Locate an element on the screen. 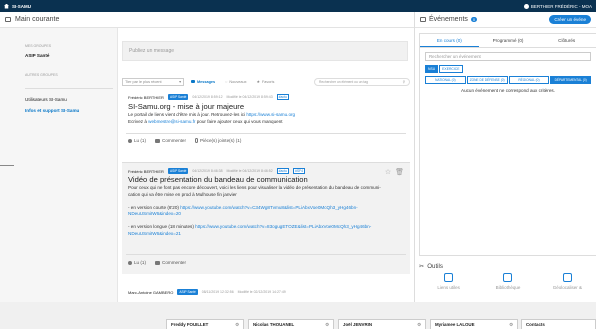 The width and height of the screenshot is (596, 329). tab-new-label: Nouveaux is located at coordinates (238, 81).